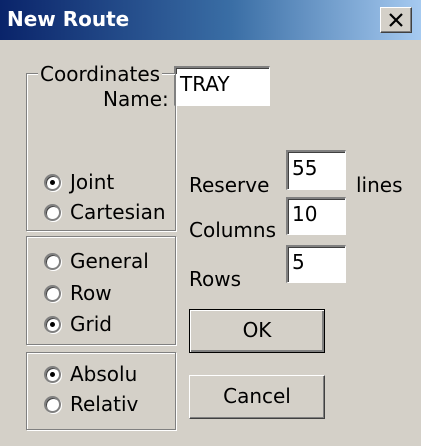 The image size is (421, 446). Describe the element at coordinates (119, 404) in the screenshot. I see `radio-relative-label: Relativ` at that location.